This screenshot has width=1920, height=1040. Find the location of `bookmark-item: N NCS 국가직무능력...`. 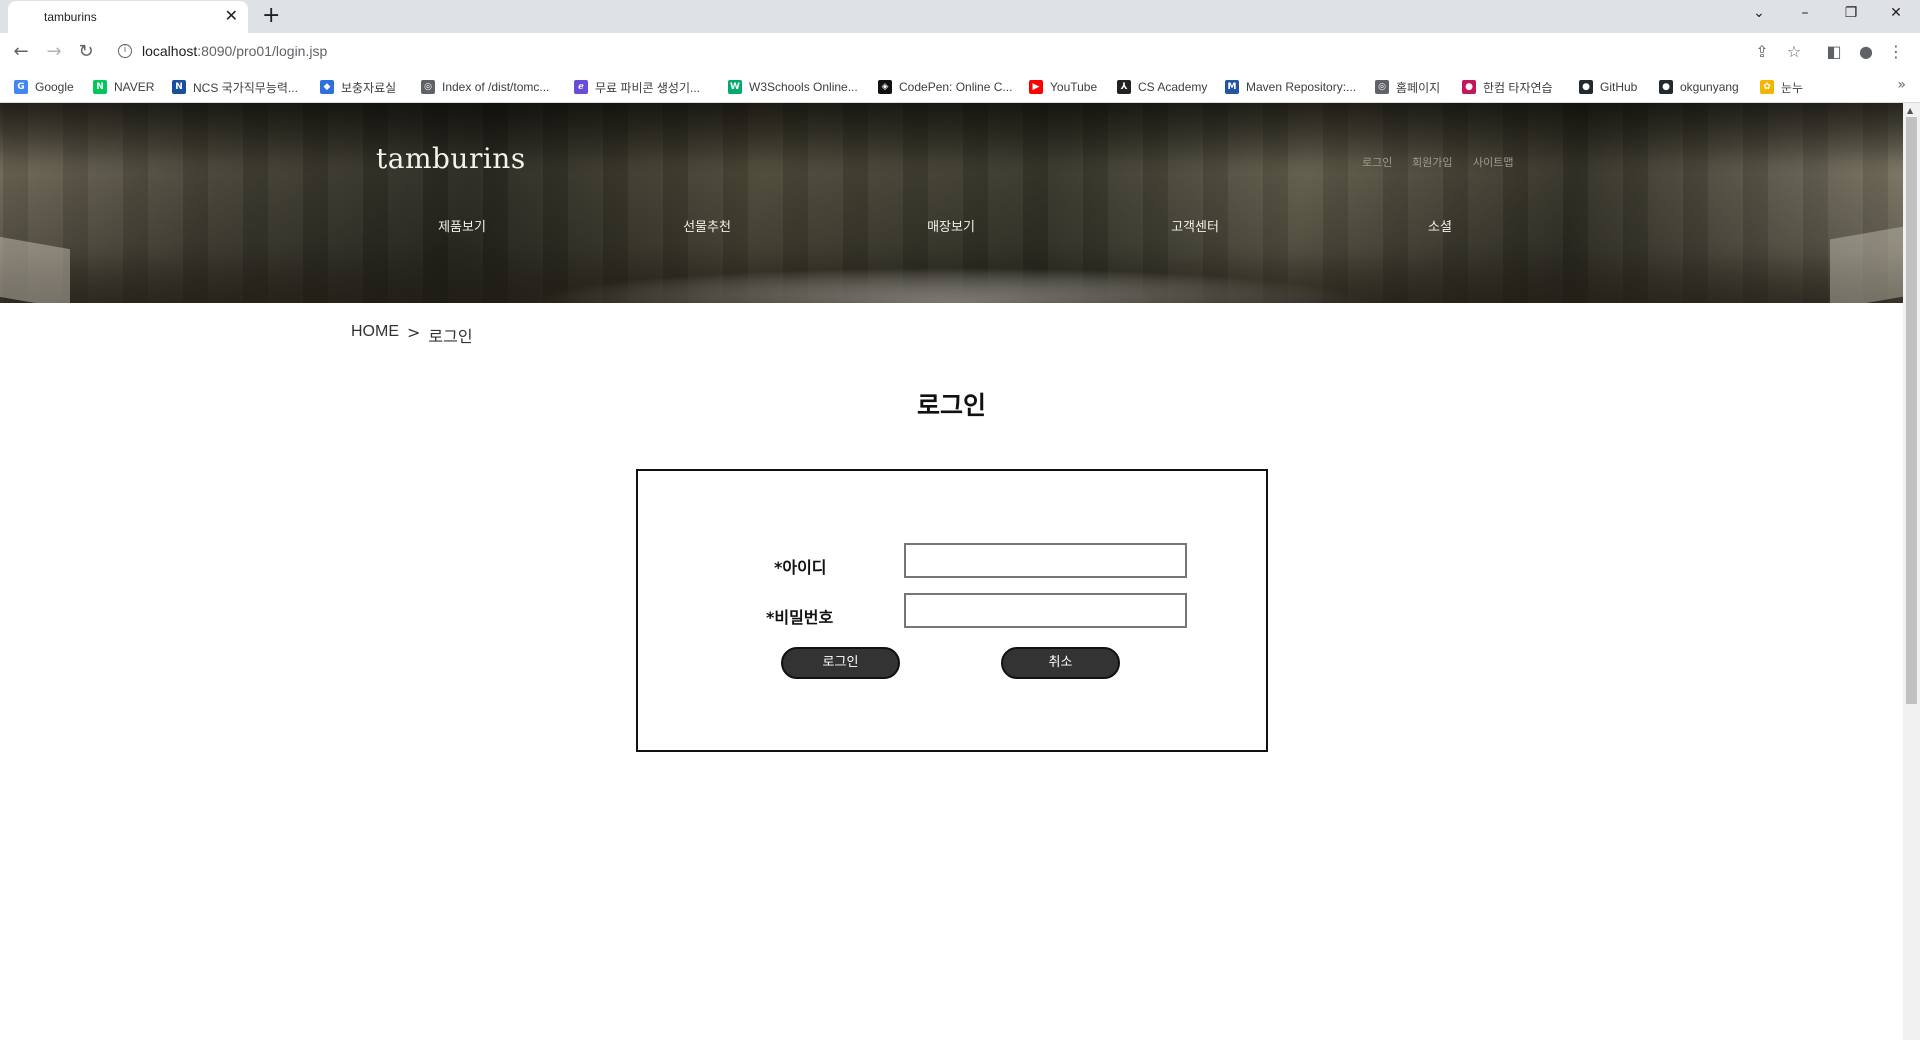

bookmark-item: N NCS 국가직무능력... is located at coordinates (235, 87).